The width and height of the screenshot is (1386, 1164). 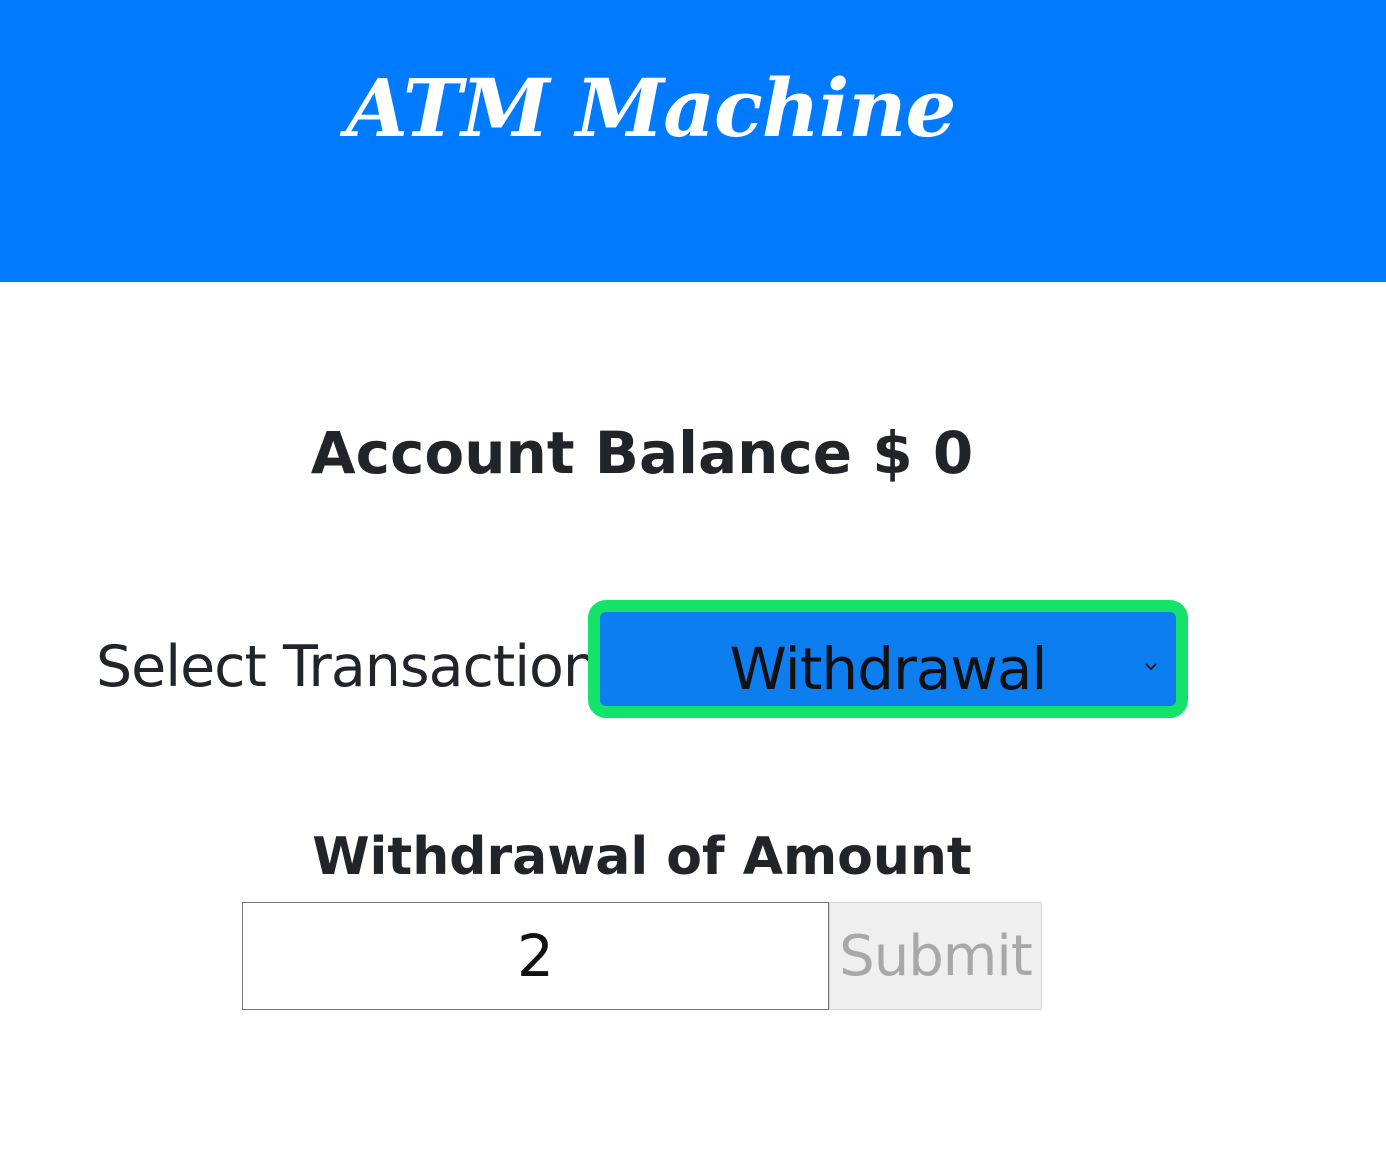 I want to click on chevron-down-icon, so click(x=1151, y=667).